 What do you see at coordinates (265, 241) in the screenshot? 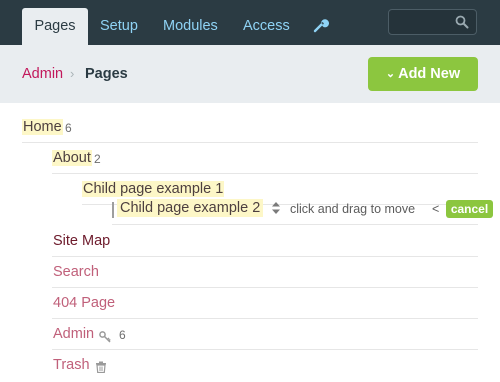
I see `tree-row-sitemap: Site Map` at bounding box center [265, 241].